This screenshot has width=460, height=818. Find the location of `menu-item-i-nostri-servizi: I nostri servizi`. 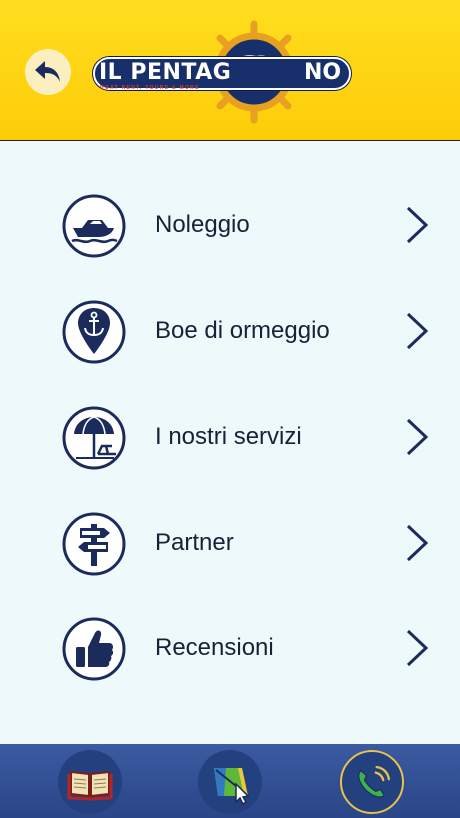

menu-item-i-nostri-servizi: I nostri servizi is located at coordinates (230, 438).